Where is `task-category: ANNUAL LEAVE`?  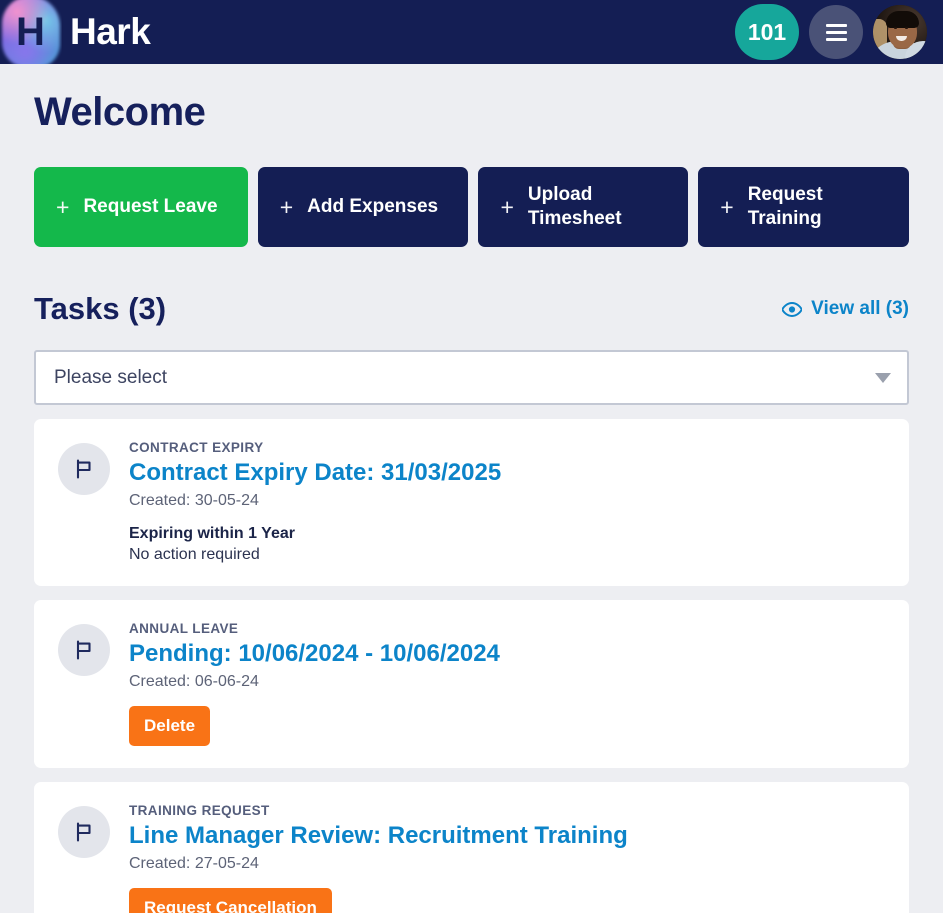 task-category: ANNUAL LEAVE is located at coordinates (184, 628).